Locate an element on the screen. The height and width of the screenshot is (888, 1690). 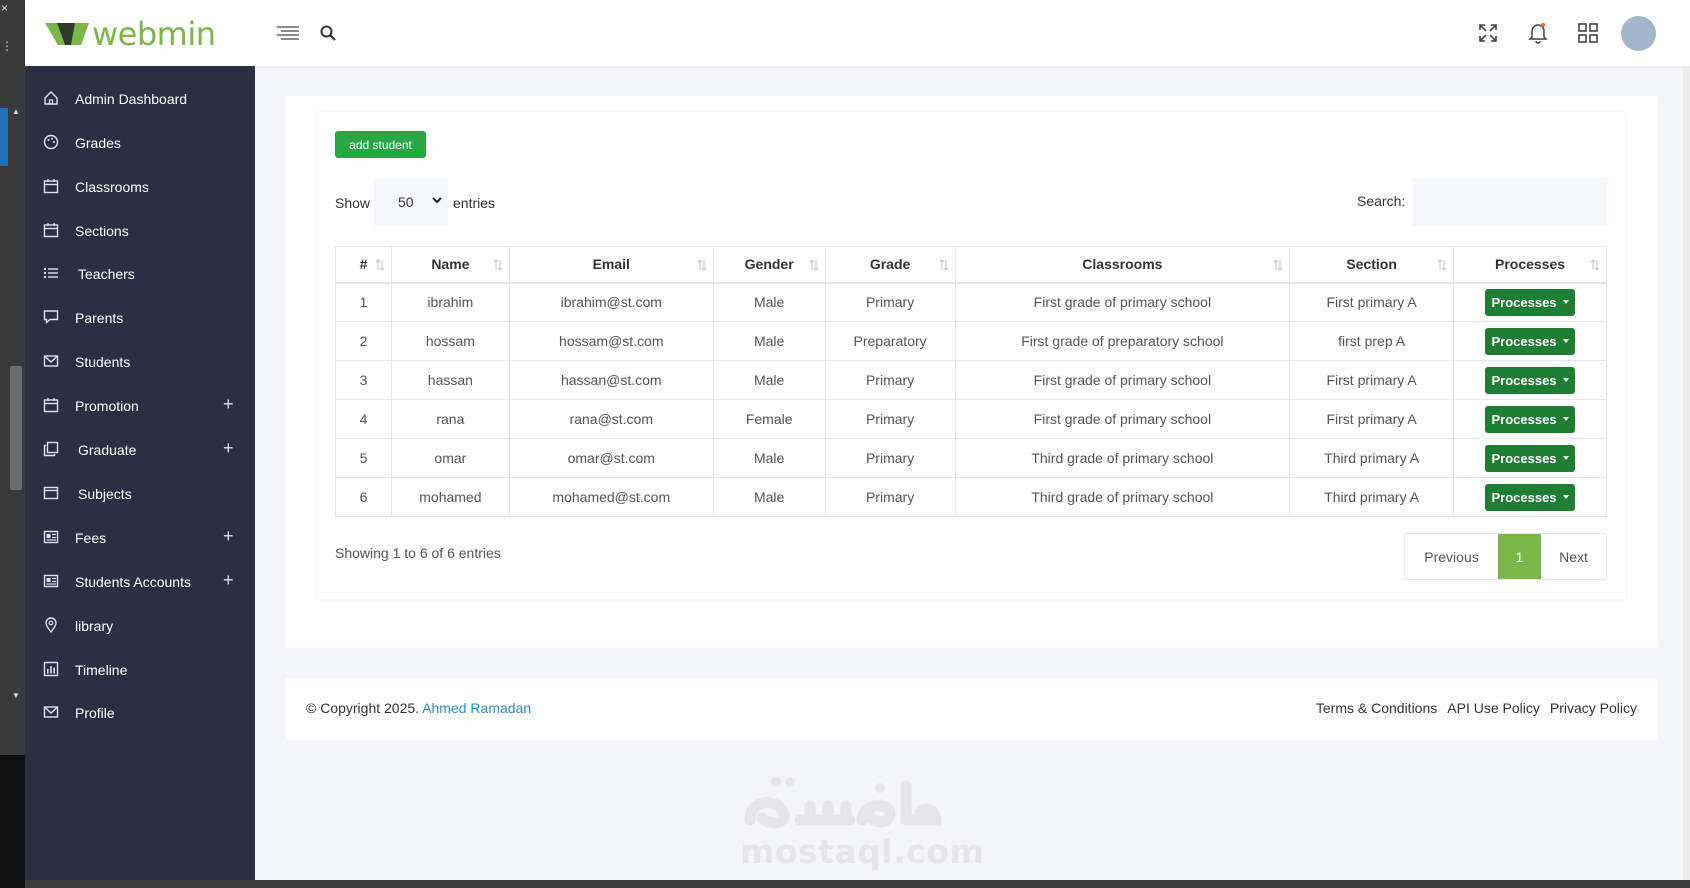
sidebar-item-grades: Grades is located at coordinates (140, 143).